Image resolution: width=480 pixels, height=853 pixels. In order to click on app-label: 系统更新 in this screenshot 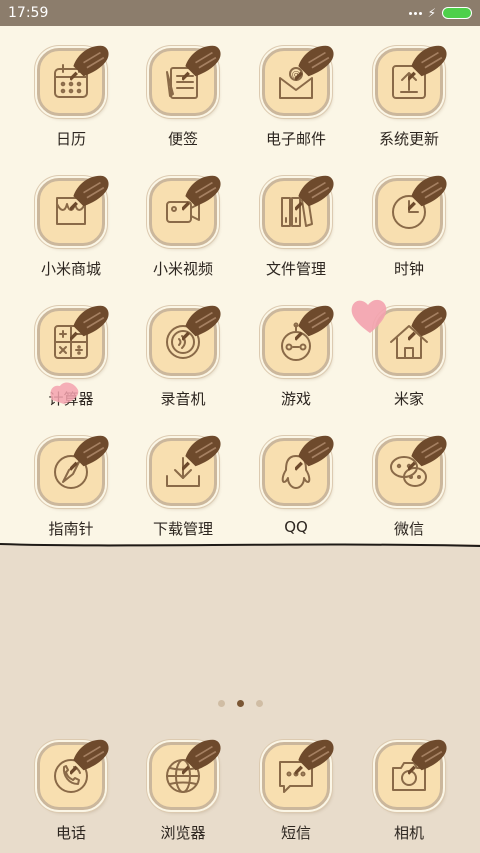, I will do `click(408, 139)`.